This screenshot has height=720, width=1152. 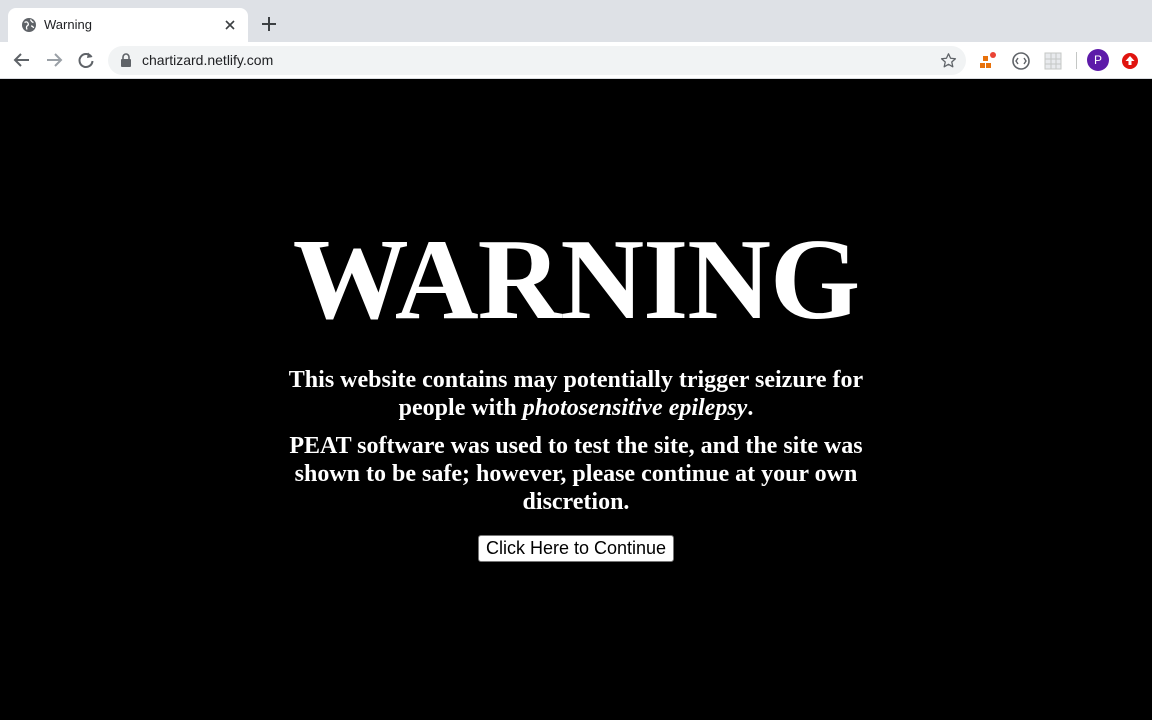 I want to click on globe-icon, so click(x=29, y=25).